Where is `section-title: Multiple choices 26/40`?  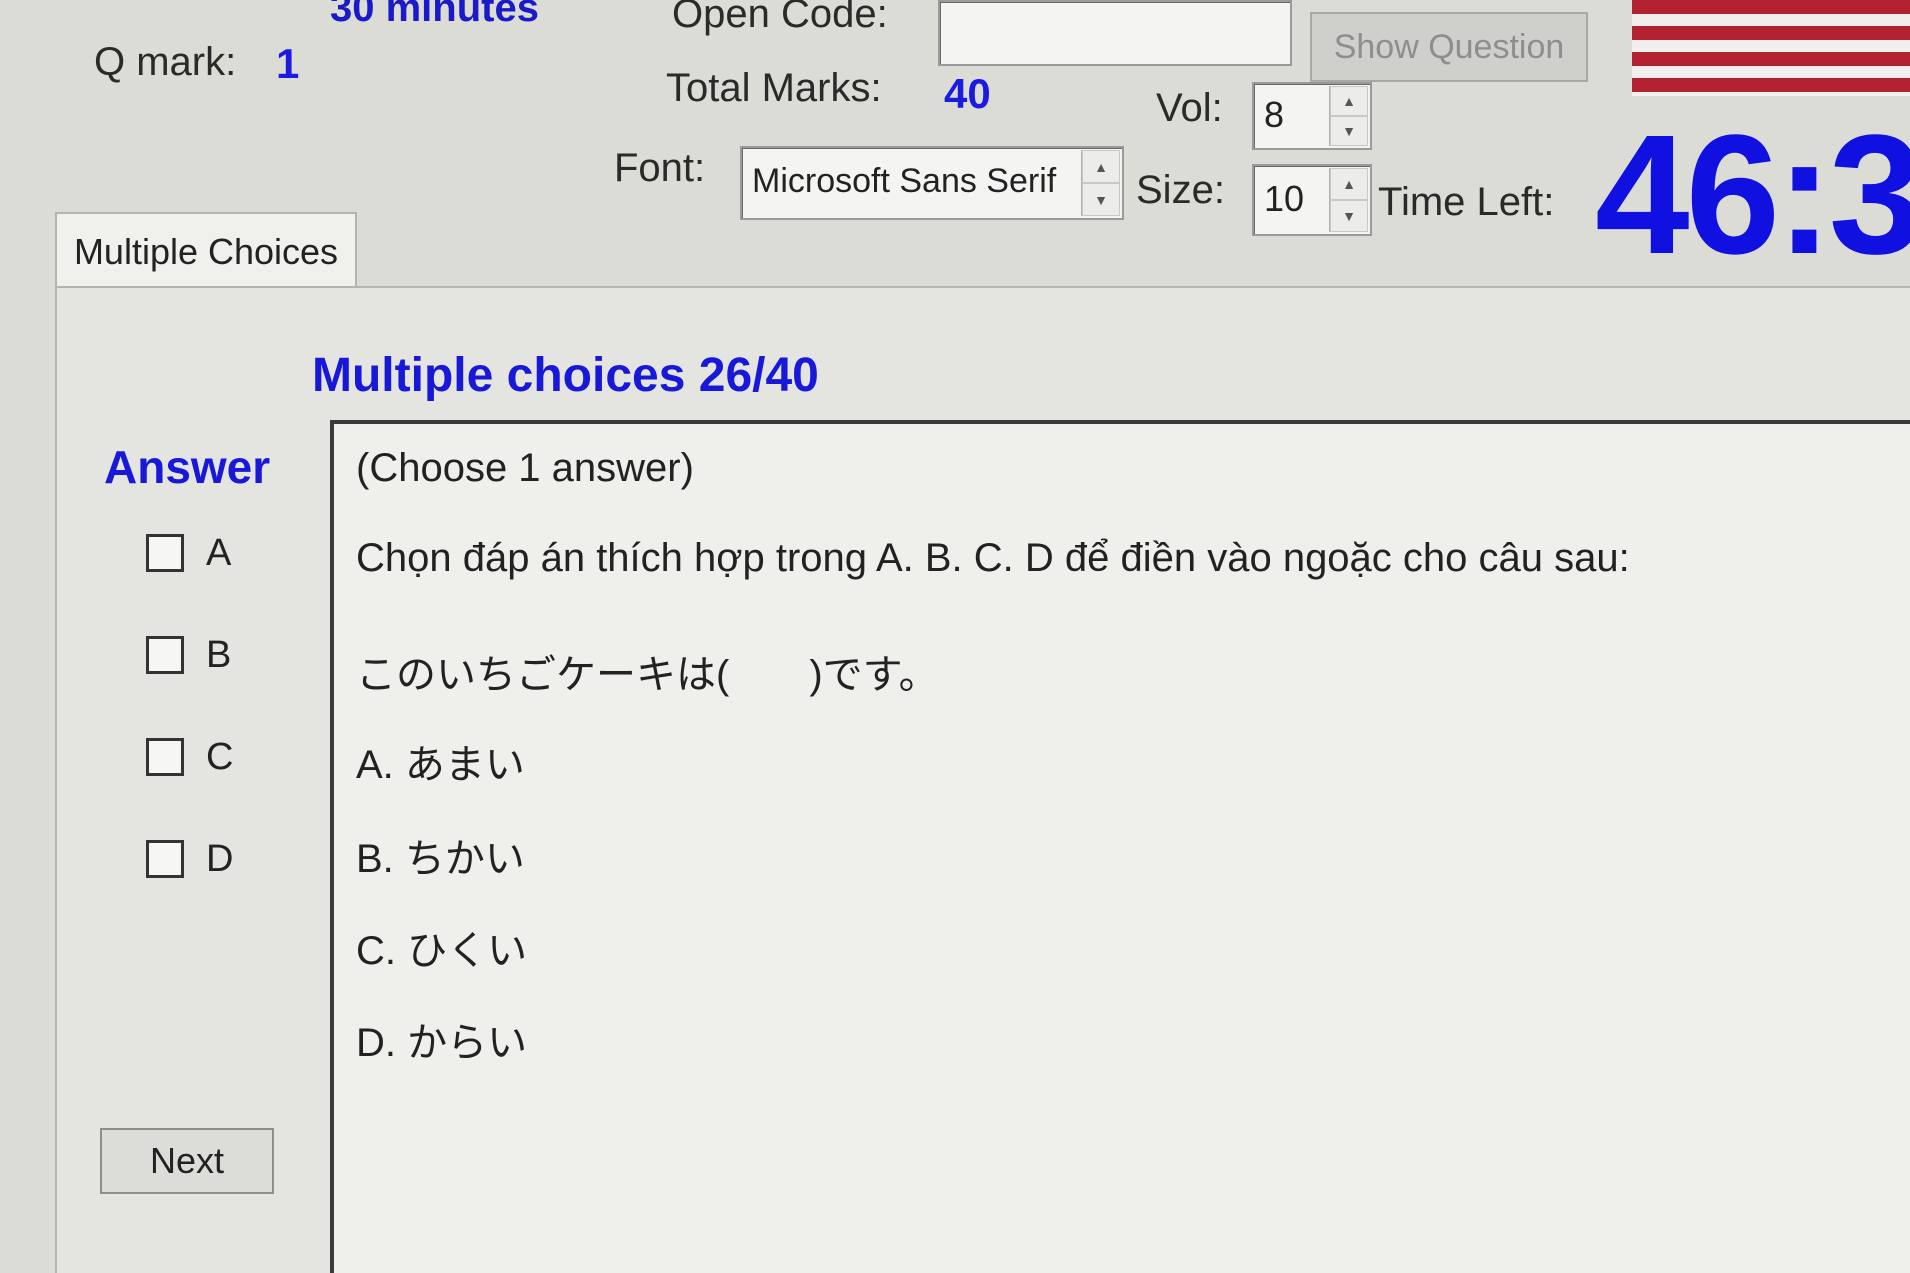
section-title: Multiple choices 26/40 is located at coordinates (565, 375).